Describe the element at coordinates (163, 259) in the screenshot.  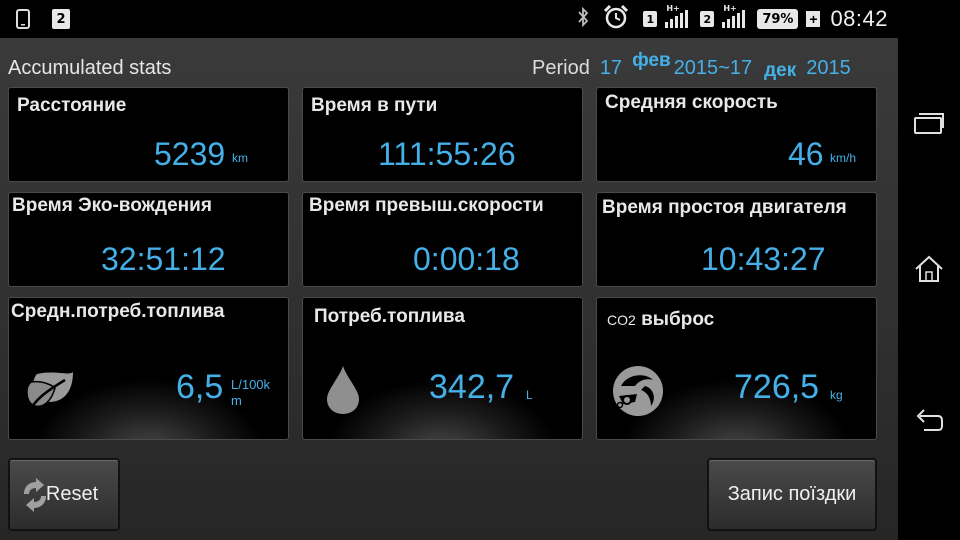
I see `eco-driving-time-value: 32:51:12` at that location.